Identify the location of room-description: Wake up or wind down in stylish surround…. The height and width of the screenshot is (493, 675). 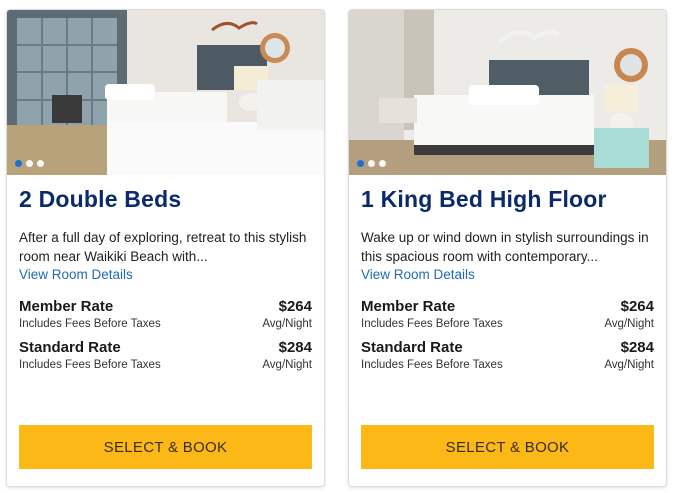
(505, 247).